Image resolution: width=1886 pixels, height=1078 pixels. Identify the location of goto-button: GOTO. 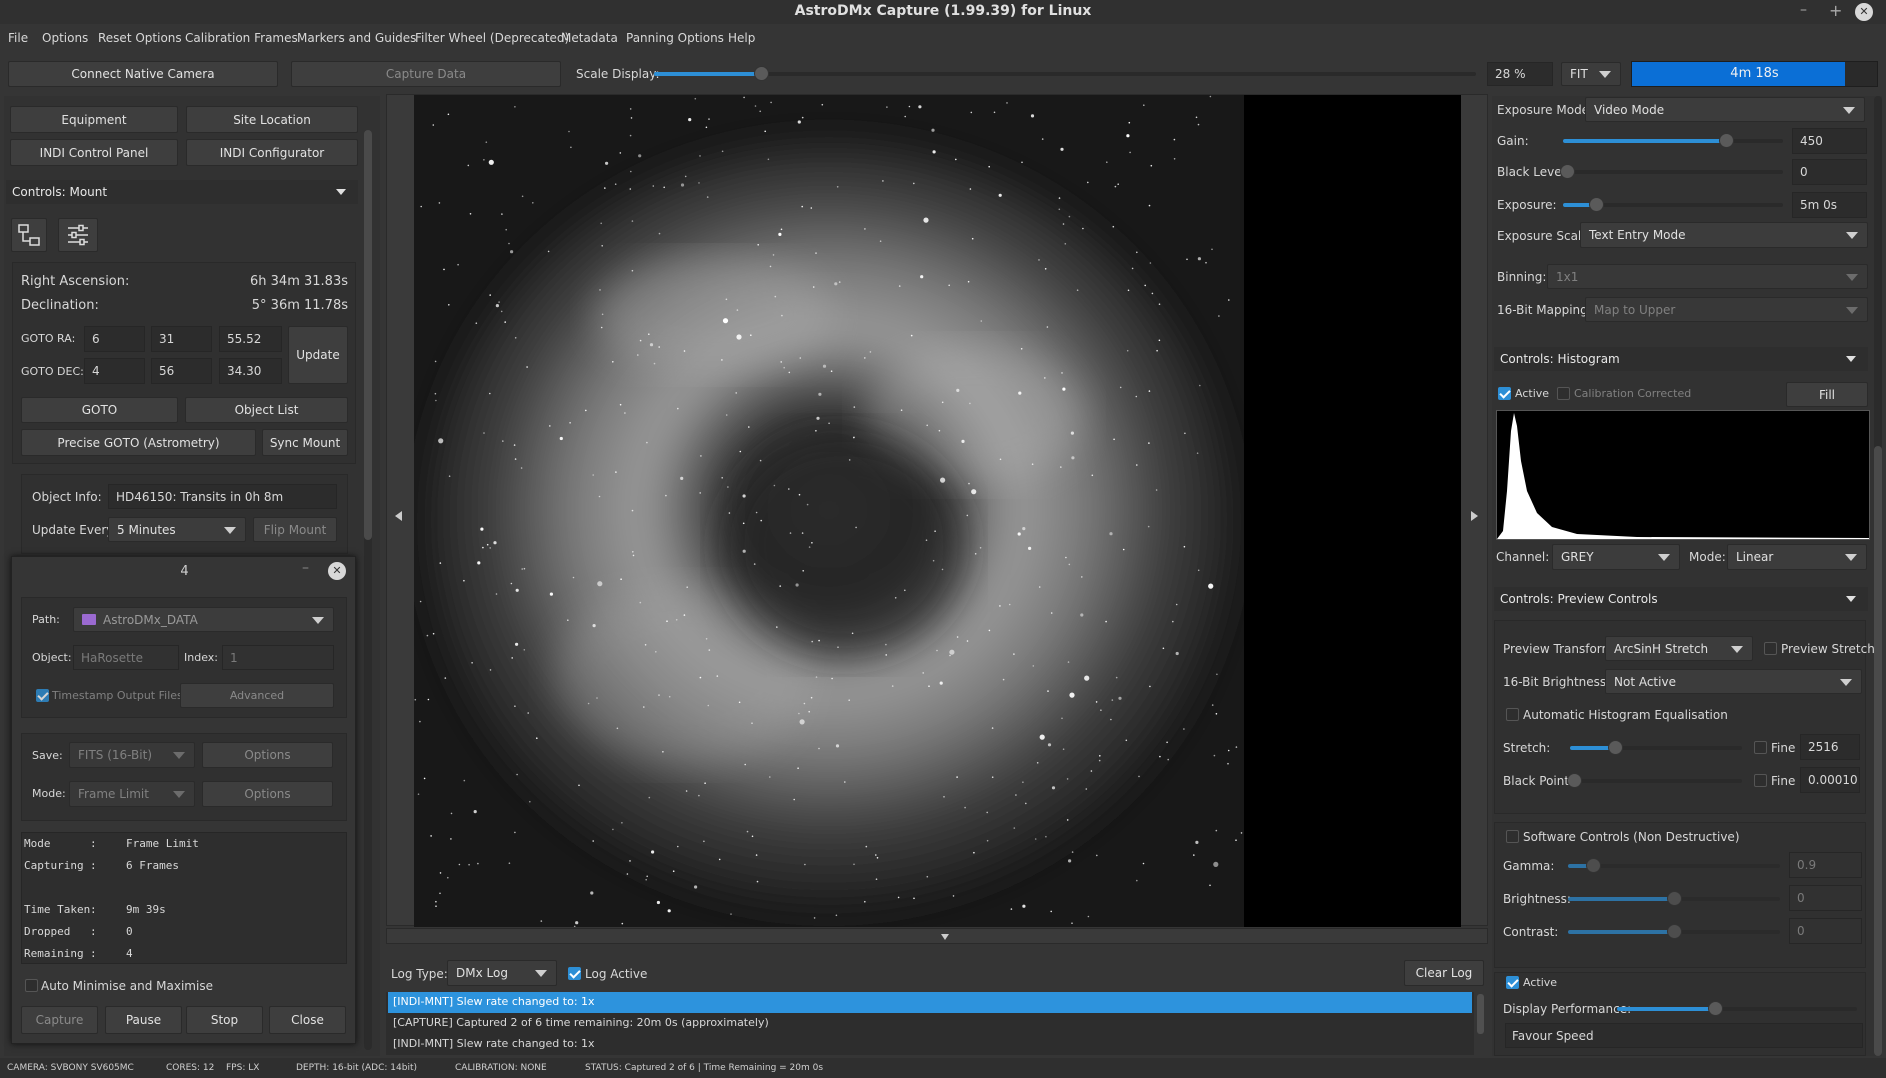
(99, 410).